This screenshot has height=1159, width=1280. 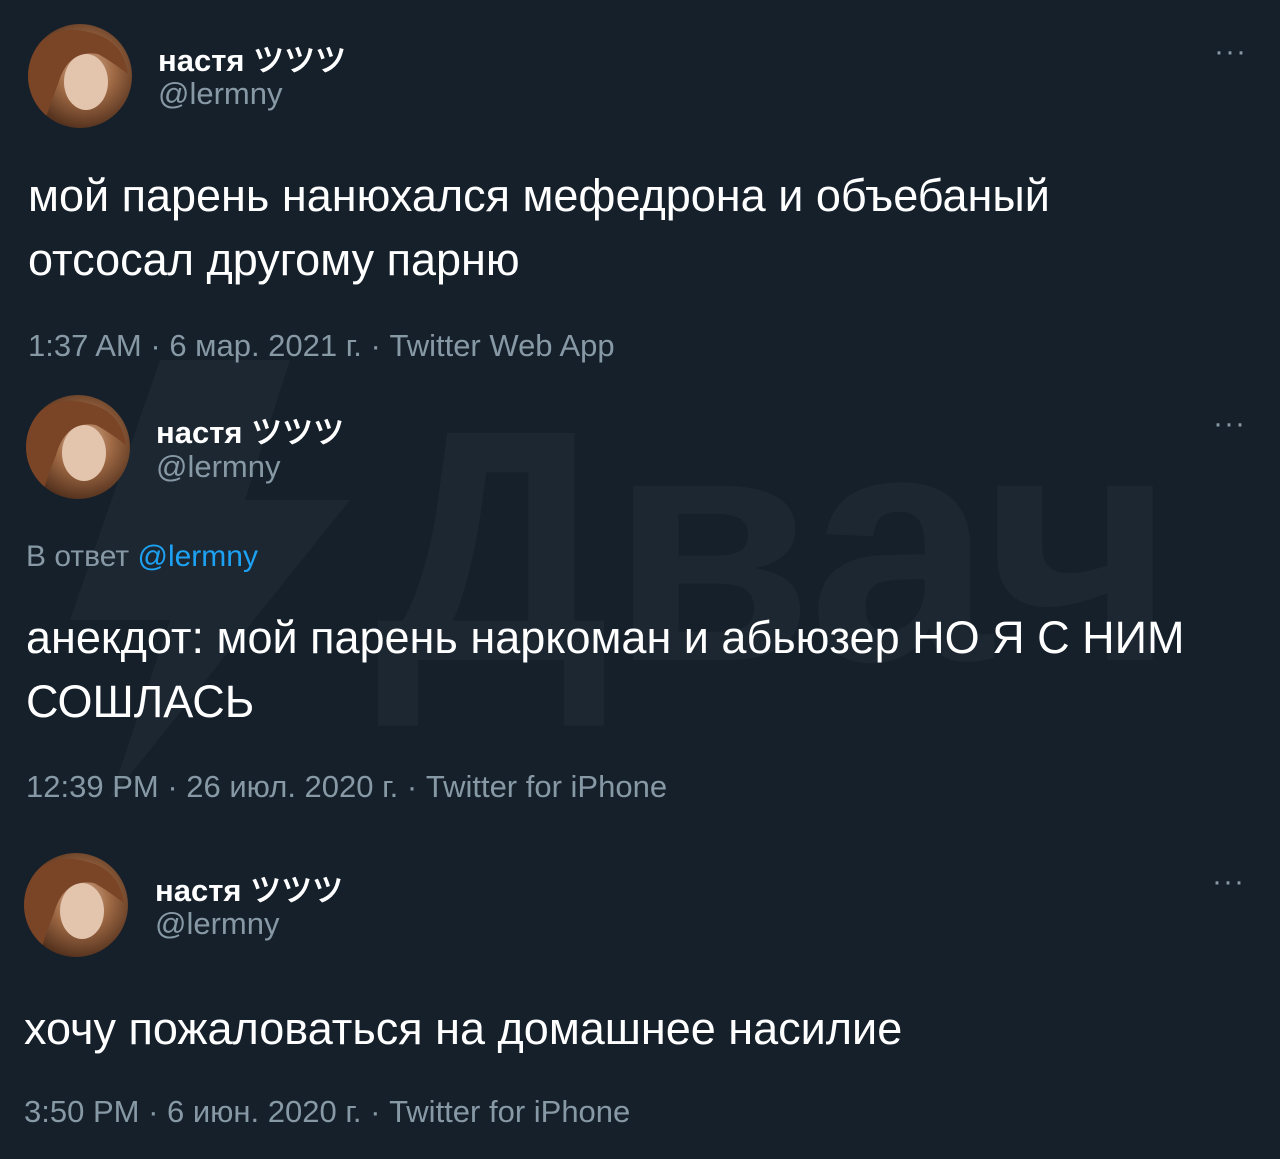 What do you see at coordinates (463, 1028) in the screenshot?
I see `tweet-text: хочу пожаловаться на домашнее насилие` at bounding box center [463, 1028].